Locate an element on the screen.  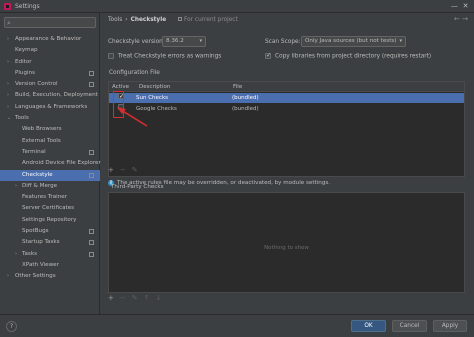
table-row: Sun Checks (bundled) is located at coordinates (286, 97).